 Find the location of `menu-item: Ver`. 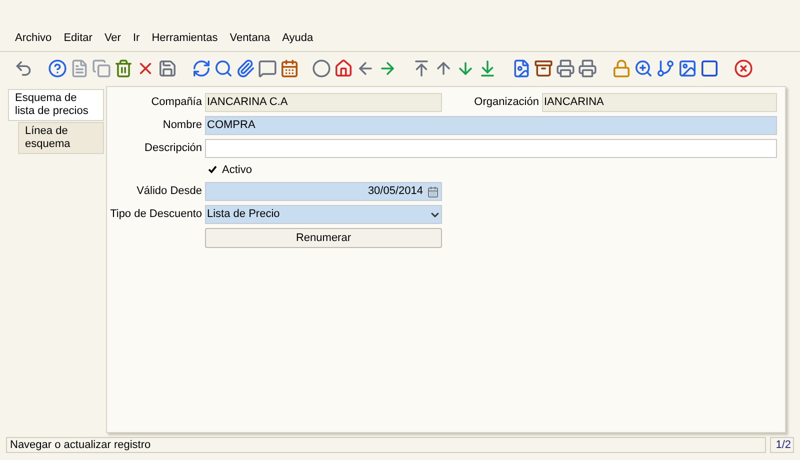

menu-item: Ver is located at coordinates (112, 38).